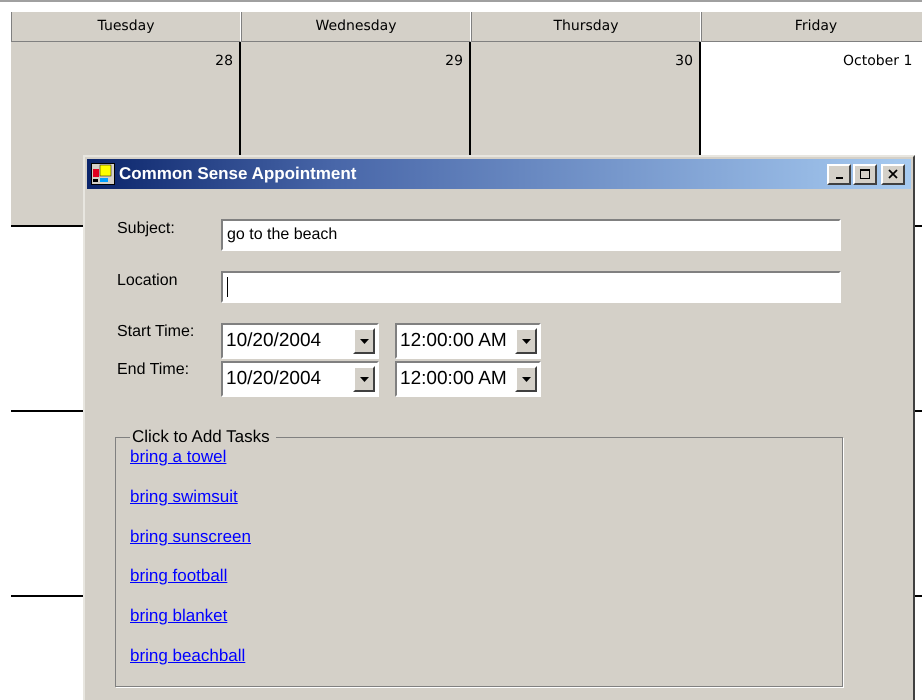 This screenshot has width=922, height=700. Describe the element at coordinates (126, 27) in the screenshot. I see `day-header: Tuesday` at that location.